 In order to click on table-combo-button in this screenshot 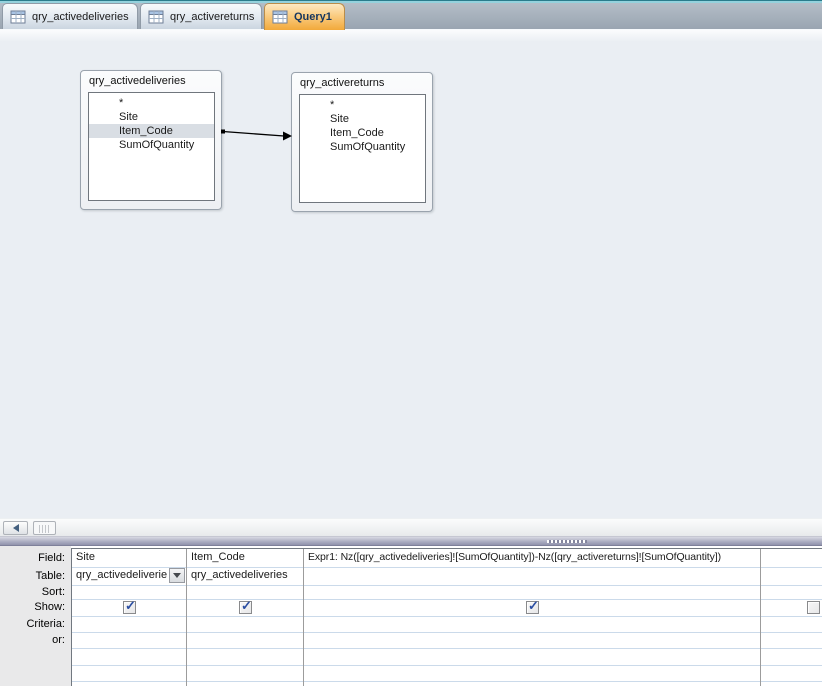, I will do `click(177, 575)`.